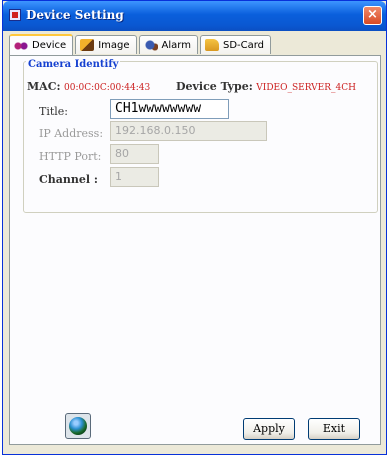 Image resolution: width=389 pixels, height=457 pixels. I want to click on device-icon, so click(21, 45).